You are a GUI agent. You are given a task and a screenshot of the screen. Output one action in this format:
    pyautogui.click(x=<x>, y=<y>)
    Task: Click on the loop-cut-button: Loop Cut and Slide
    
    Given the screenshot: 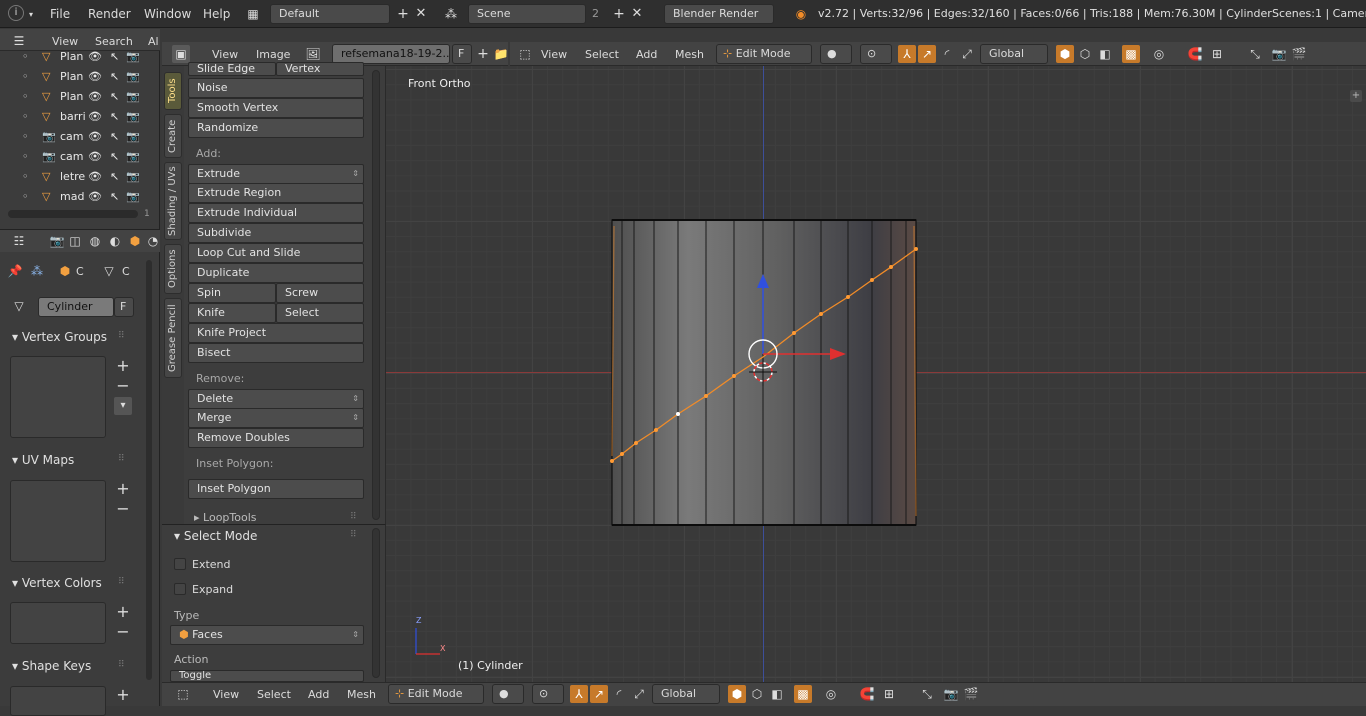 What is the action you would take?
    pyautogui.click(x=276, y=253)
    